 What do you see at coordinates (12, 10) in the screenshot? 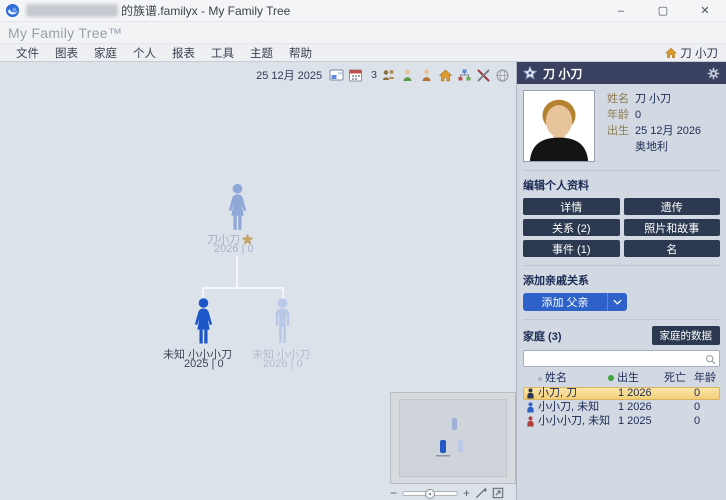
I see `app-logo-icon` at bounding box center [12, 10].